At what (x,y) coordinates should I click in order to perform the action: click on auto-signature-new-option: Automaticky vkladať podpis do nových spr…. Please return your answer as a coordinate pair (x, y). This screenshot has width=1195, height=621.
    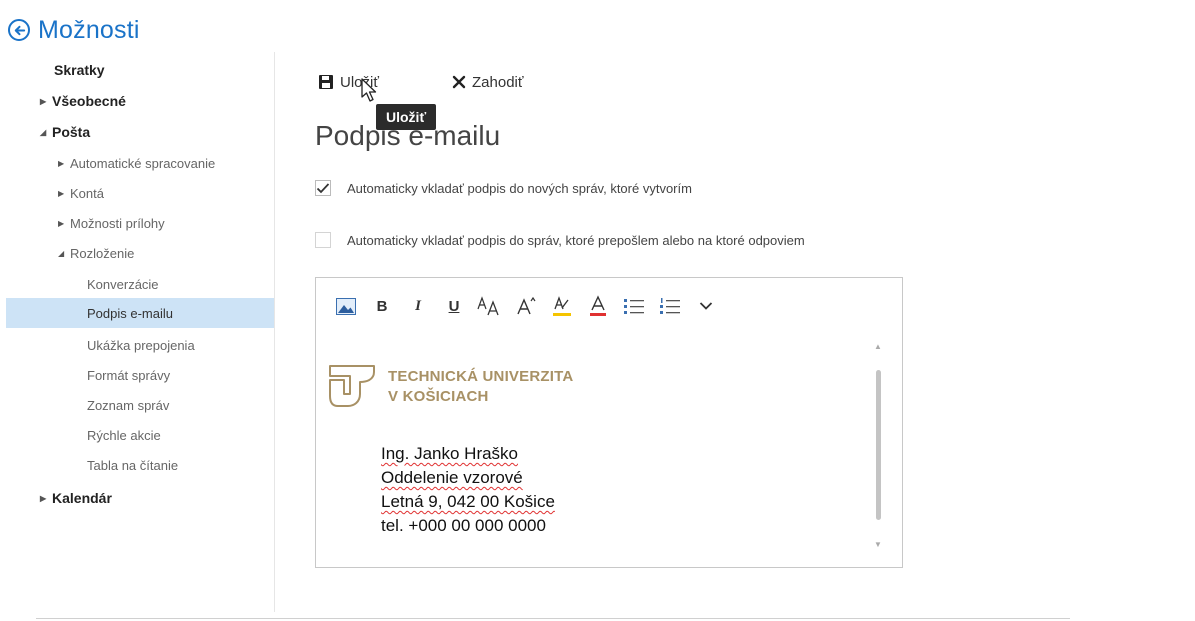
    Looking at the image, I should click on (503, 188).